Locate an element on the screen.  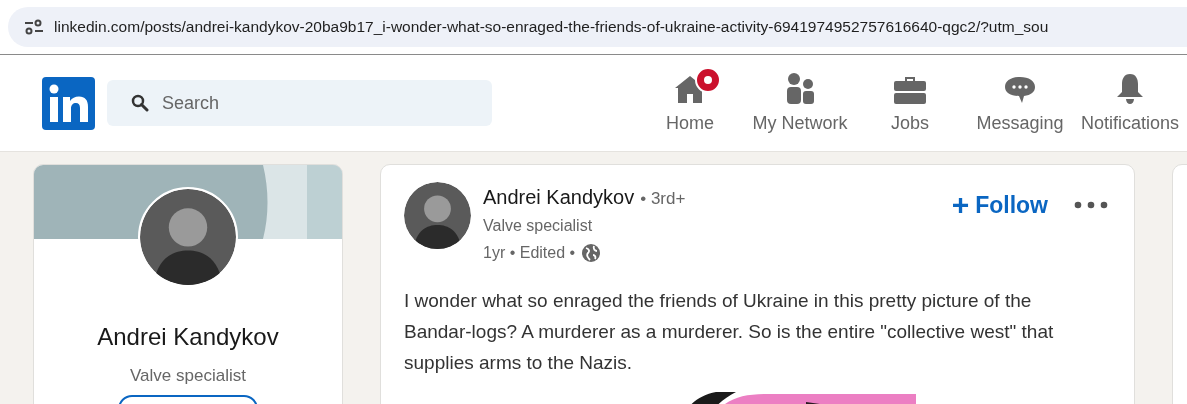
post-meta: 1yr • Edited • is located at coordinates (529, 253).